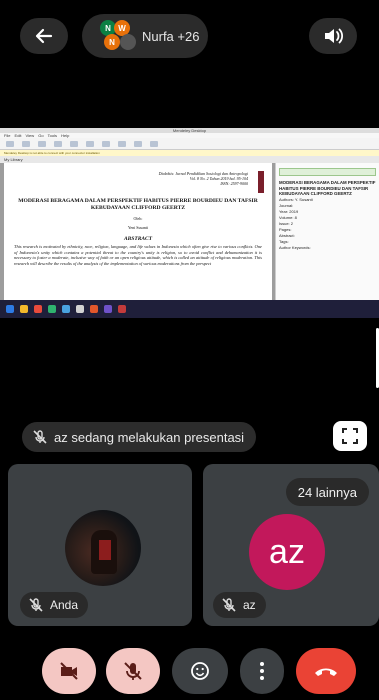 This screenshot has width=379, height=700. I want to click on more-participants-button: 24 lainnya, so click(327, 492).